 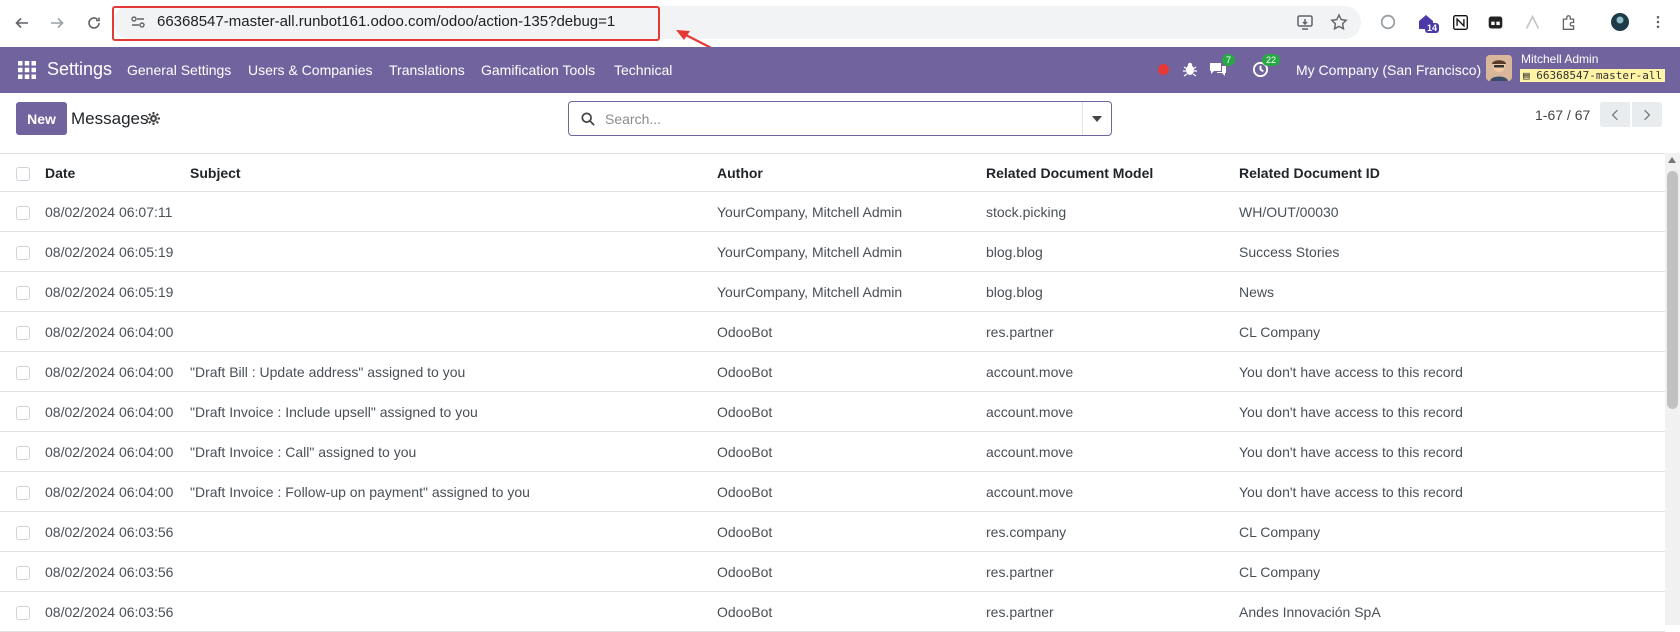 What do you see at coordinates (1658, 22) in the screenshot?
I see `browser-menu-icon` at bounding box center [1658, 22].